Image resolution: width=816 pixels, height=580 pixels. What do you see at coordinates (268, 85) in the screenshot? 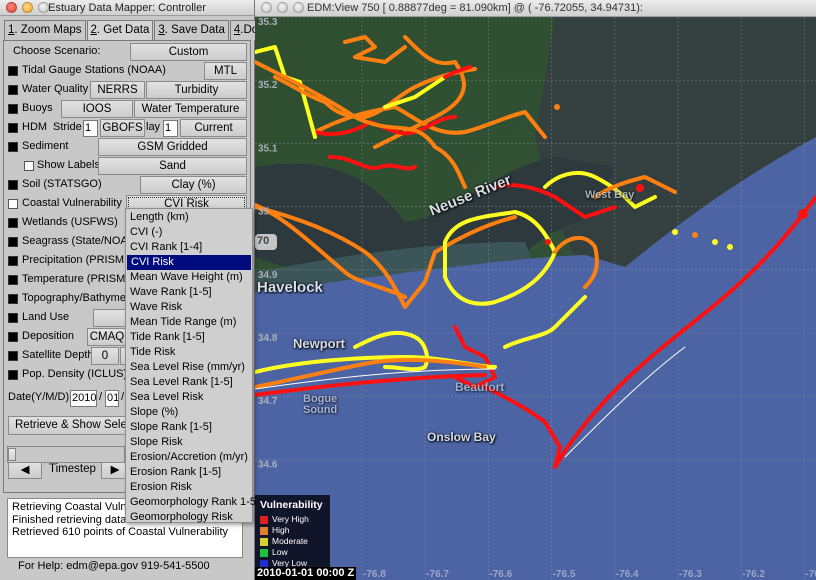
I see `lat-tick-label: 35.2` at bounding box center [268, 85].